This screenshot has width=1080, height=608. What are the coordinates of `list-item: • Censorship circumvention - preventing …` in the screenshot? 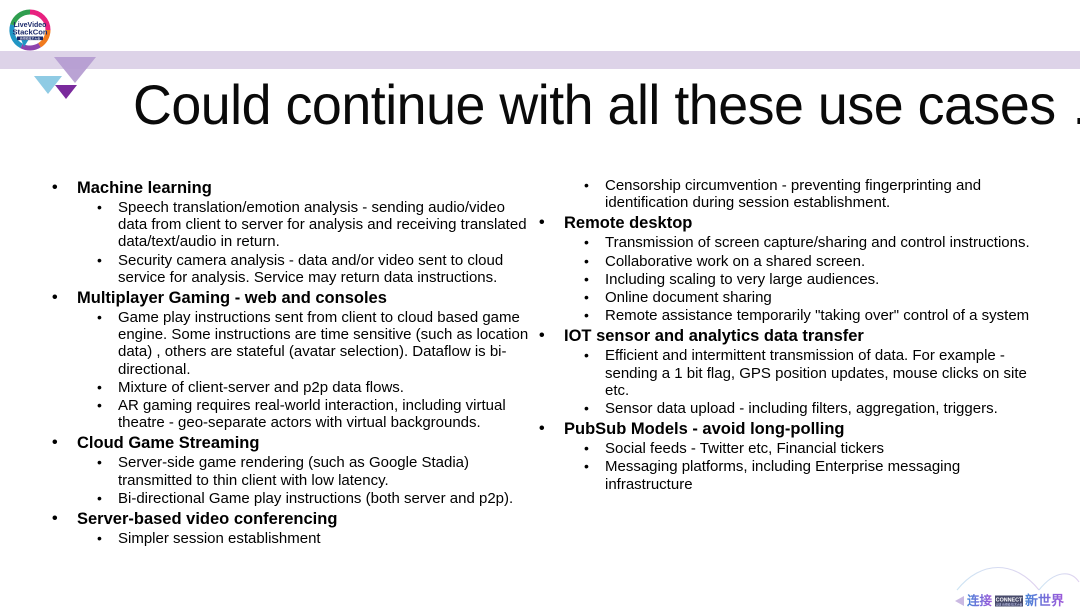 It's located at (782, 194).